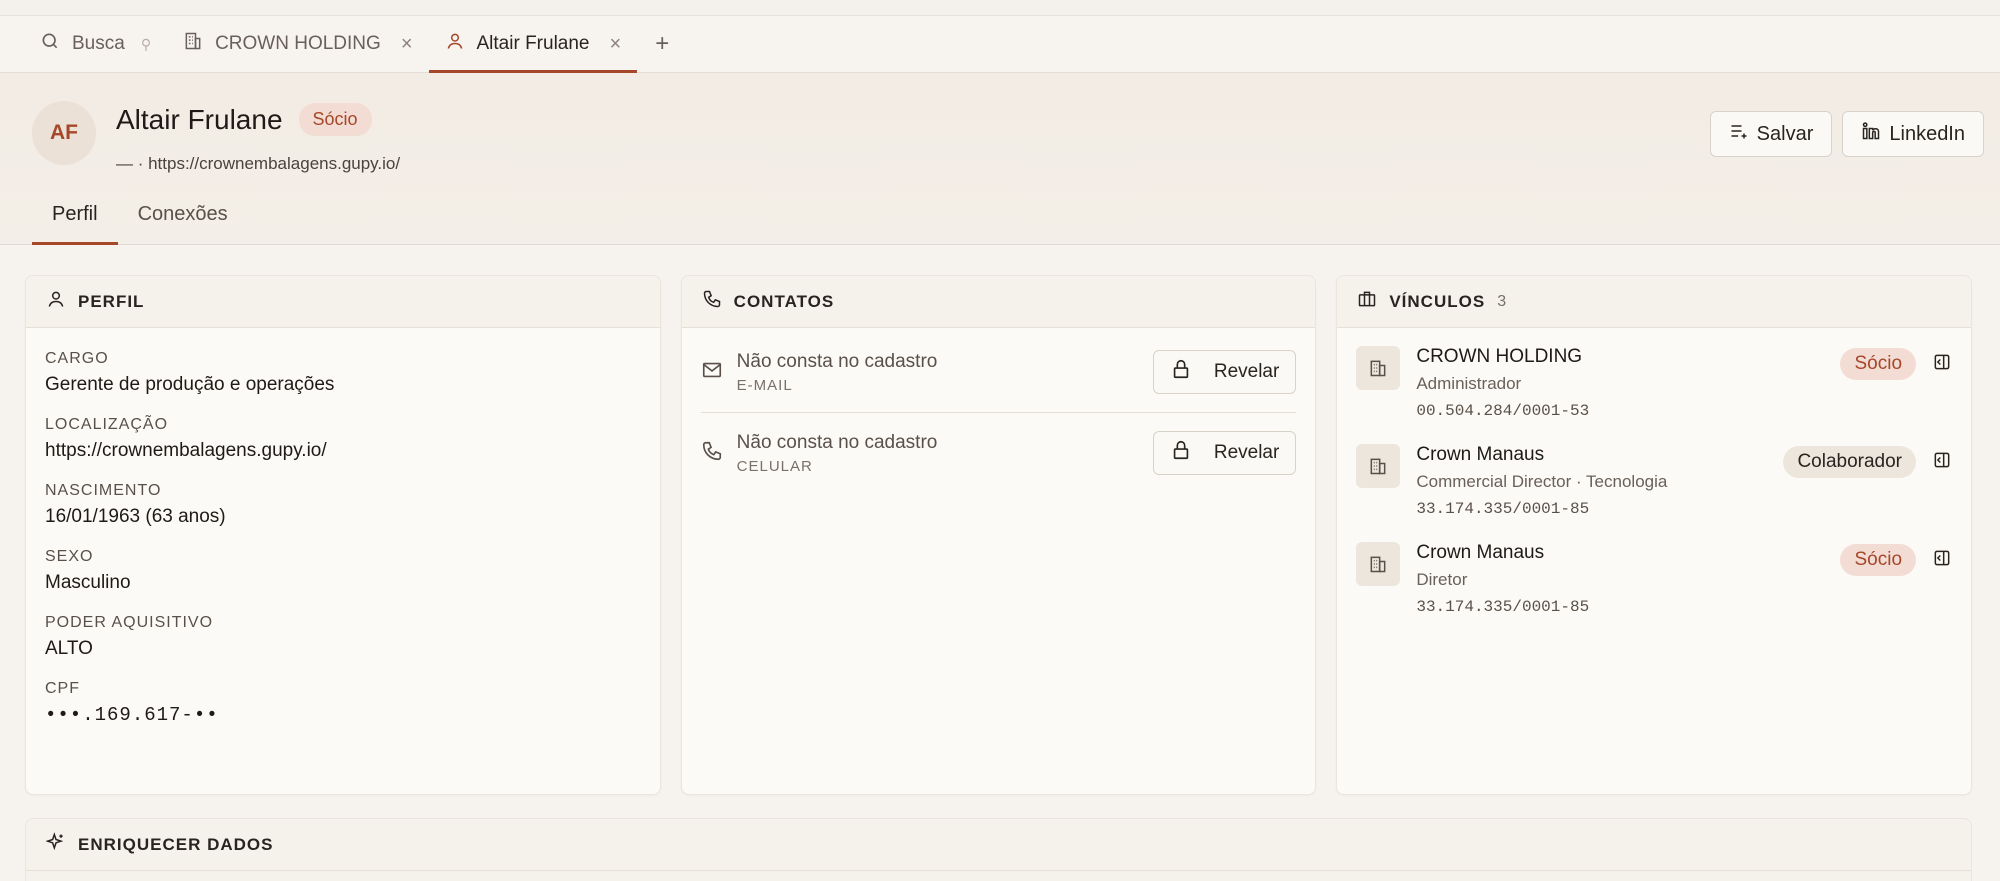  I want to click on field-label: NASCIMENTO, so click(103, 490).